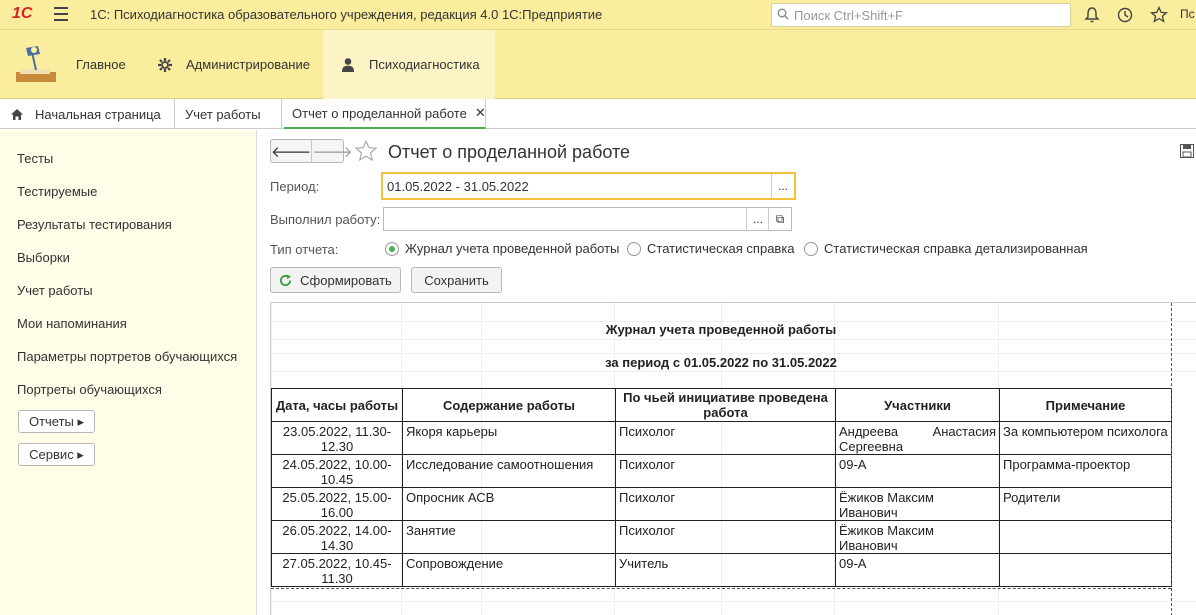 Image resolution: width=1196 pixels, height=615 pixels. I want to click on cell-content: Якоря карьеры, so click(509, 438).